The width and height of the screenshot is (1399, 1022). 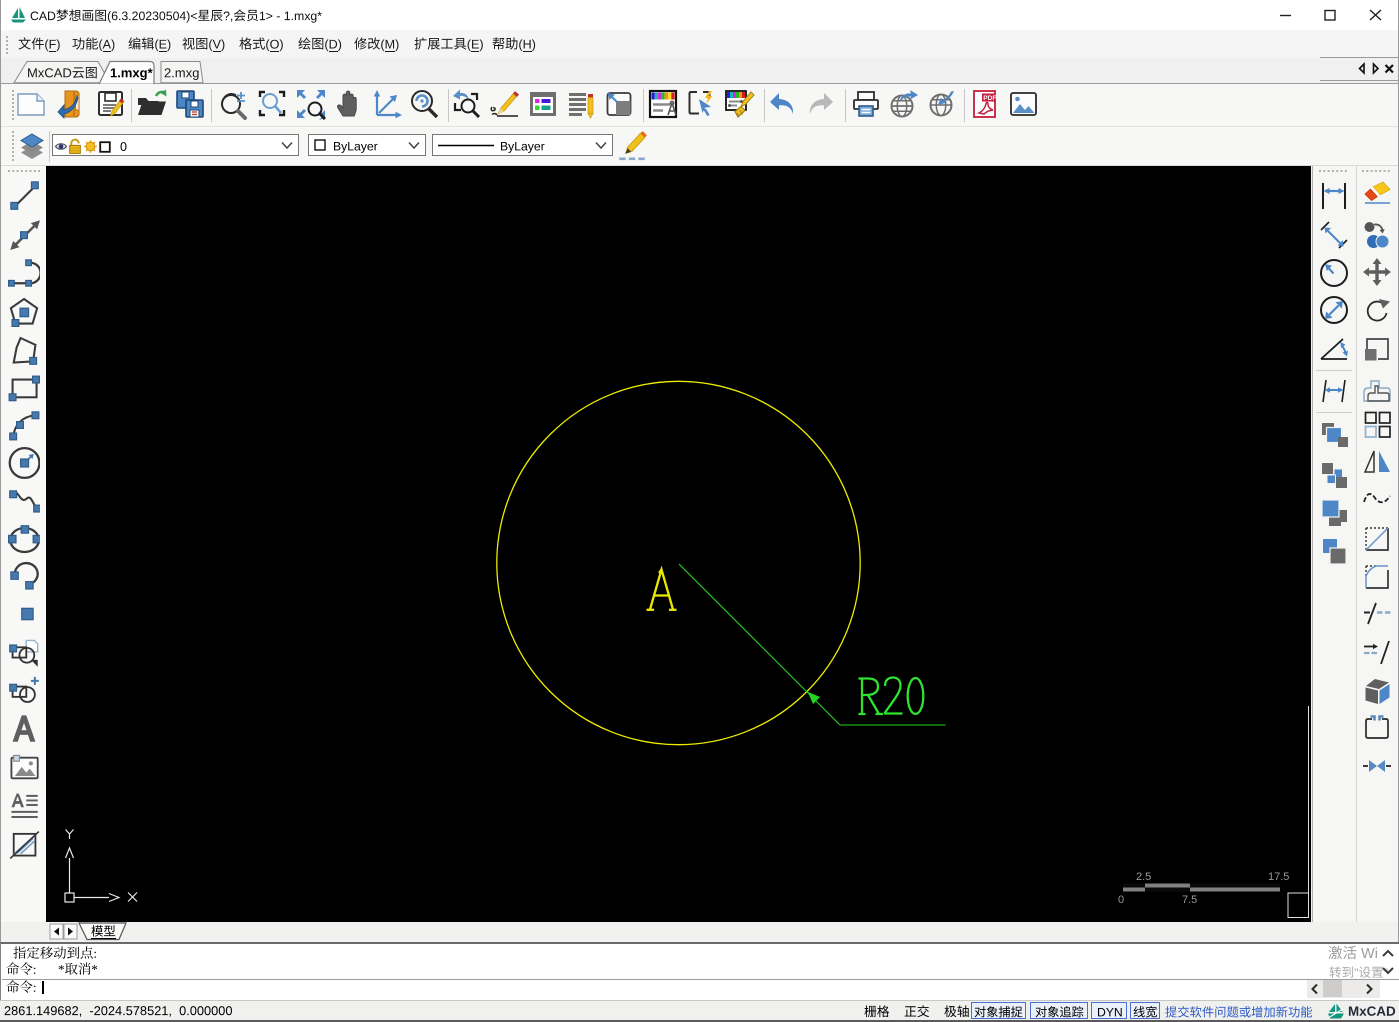 I want to click on svg-text: PDF, so click(x=989, y=98).